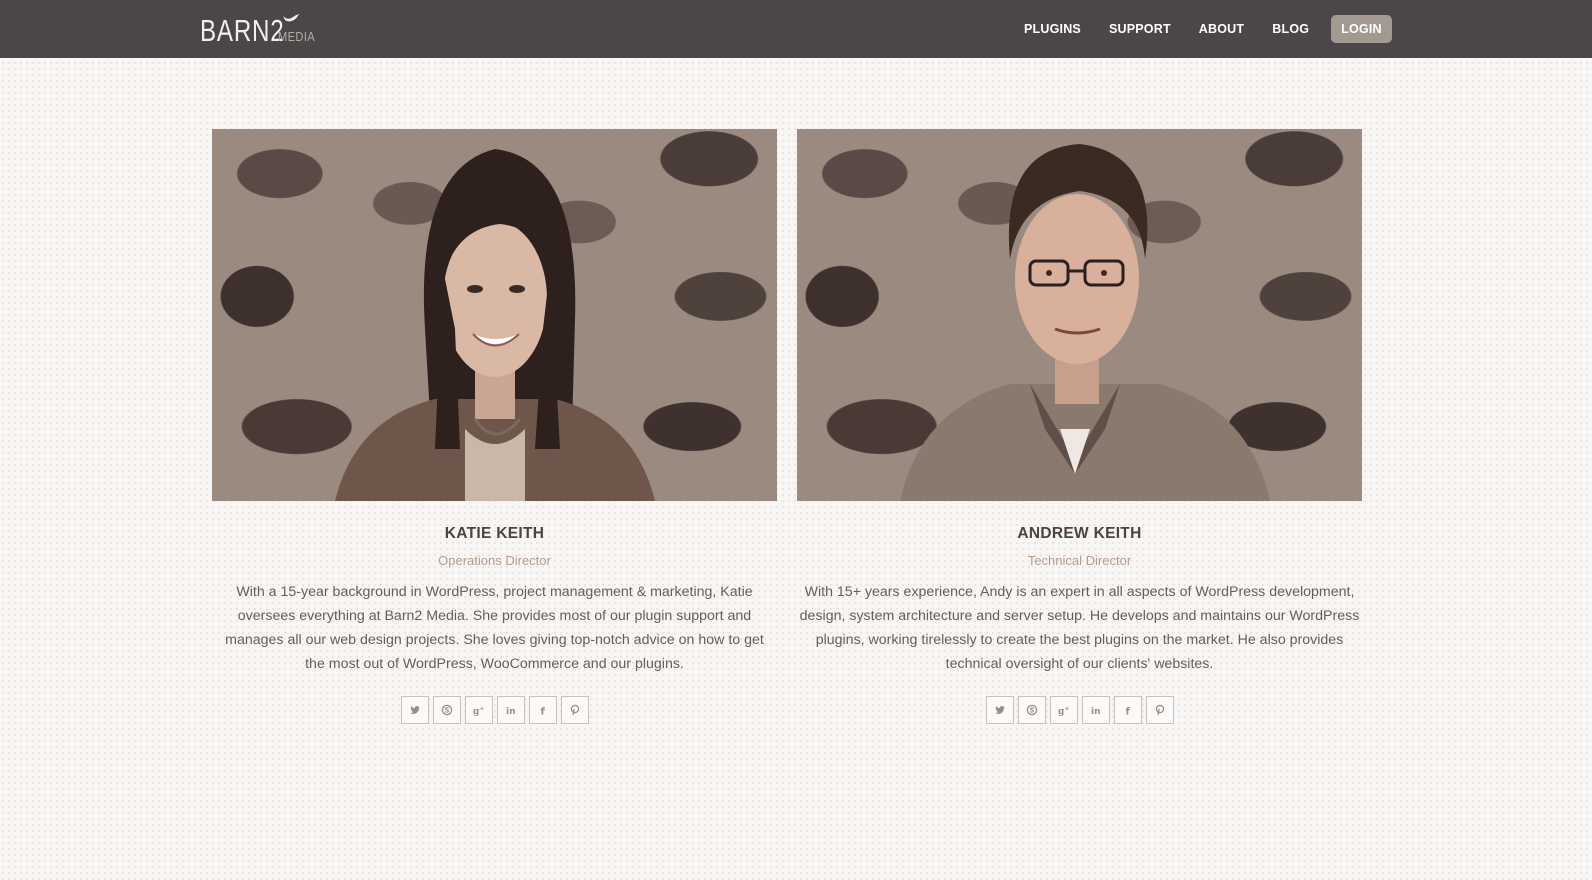 This screenshot has height=880, width=1592. Describe the element at coordinates (494, 560) in the screenshot. I see `member-role: Operations Director` at that location.